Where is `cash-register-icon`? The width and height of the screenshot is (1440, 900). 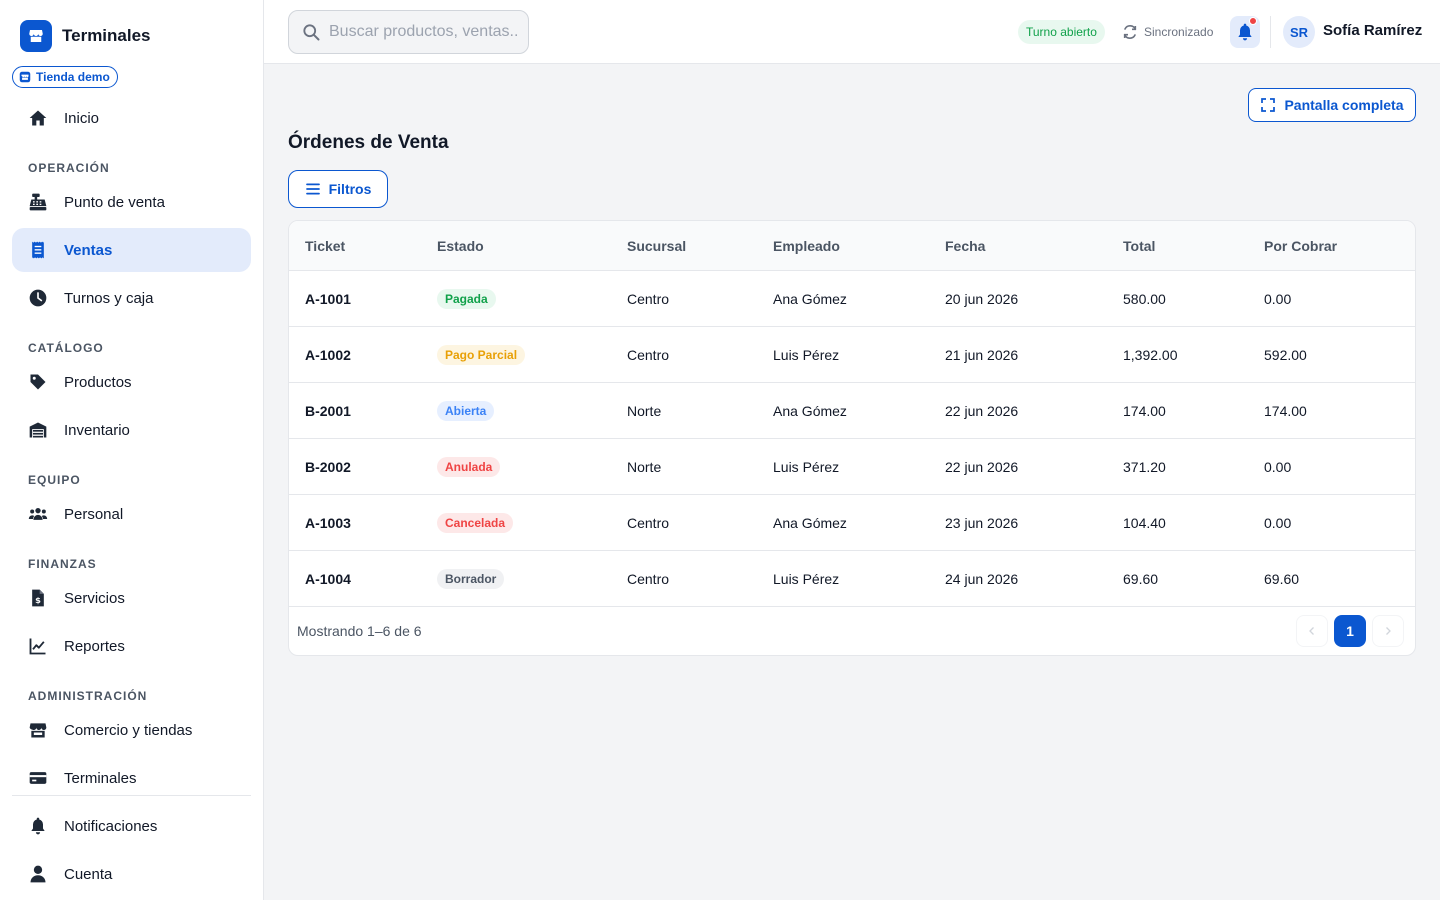 cash-register-icon is located at coordinates (38, 202).